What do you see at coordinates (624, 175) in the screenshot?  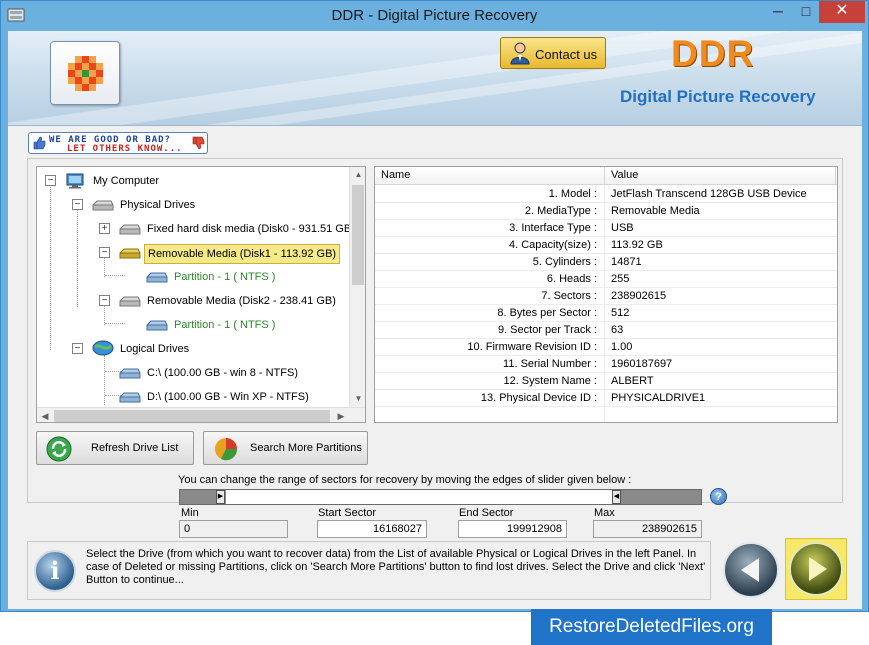 I see `column-header-value: Value` at bounding box center [624, 175].